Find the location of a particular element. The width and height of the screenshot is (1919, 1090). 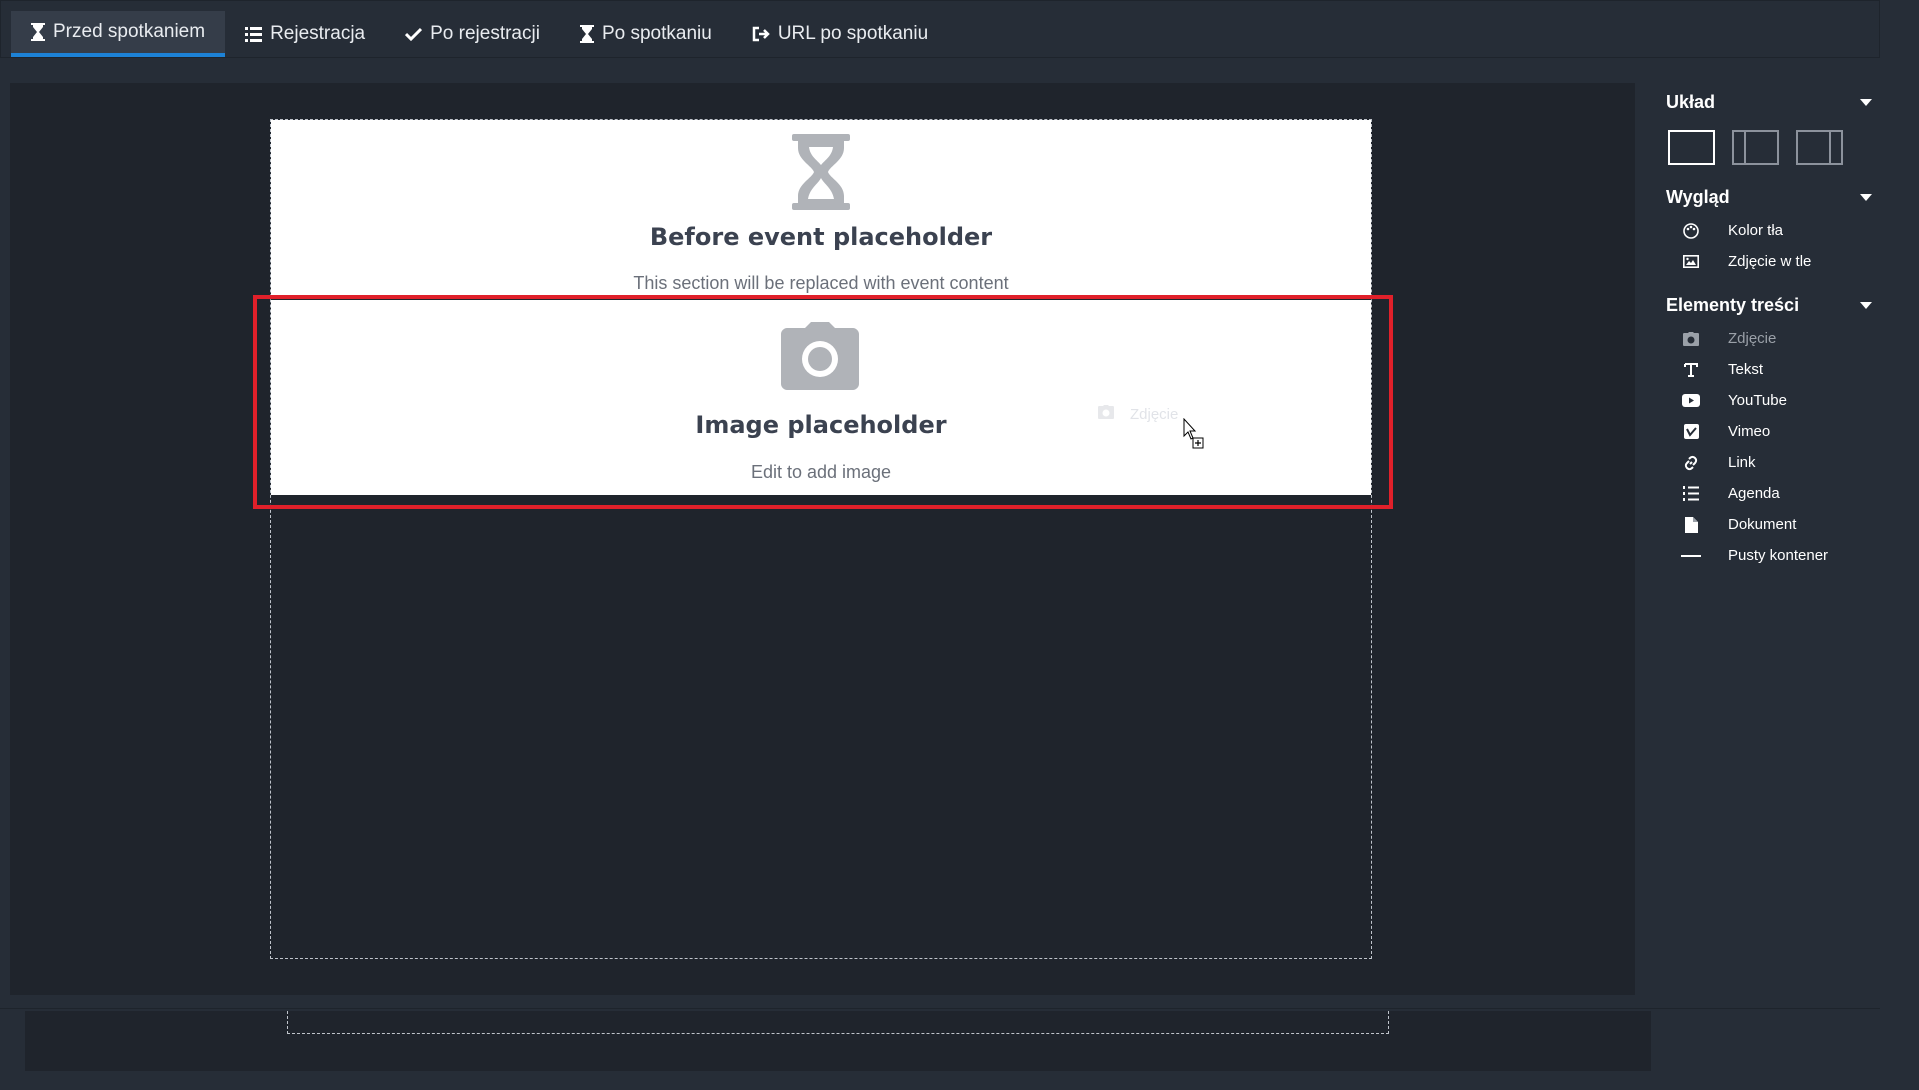

background-image-item: Zdjęcie w tle is located at coordinates (1771, 261).